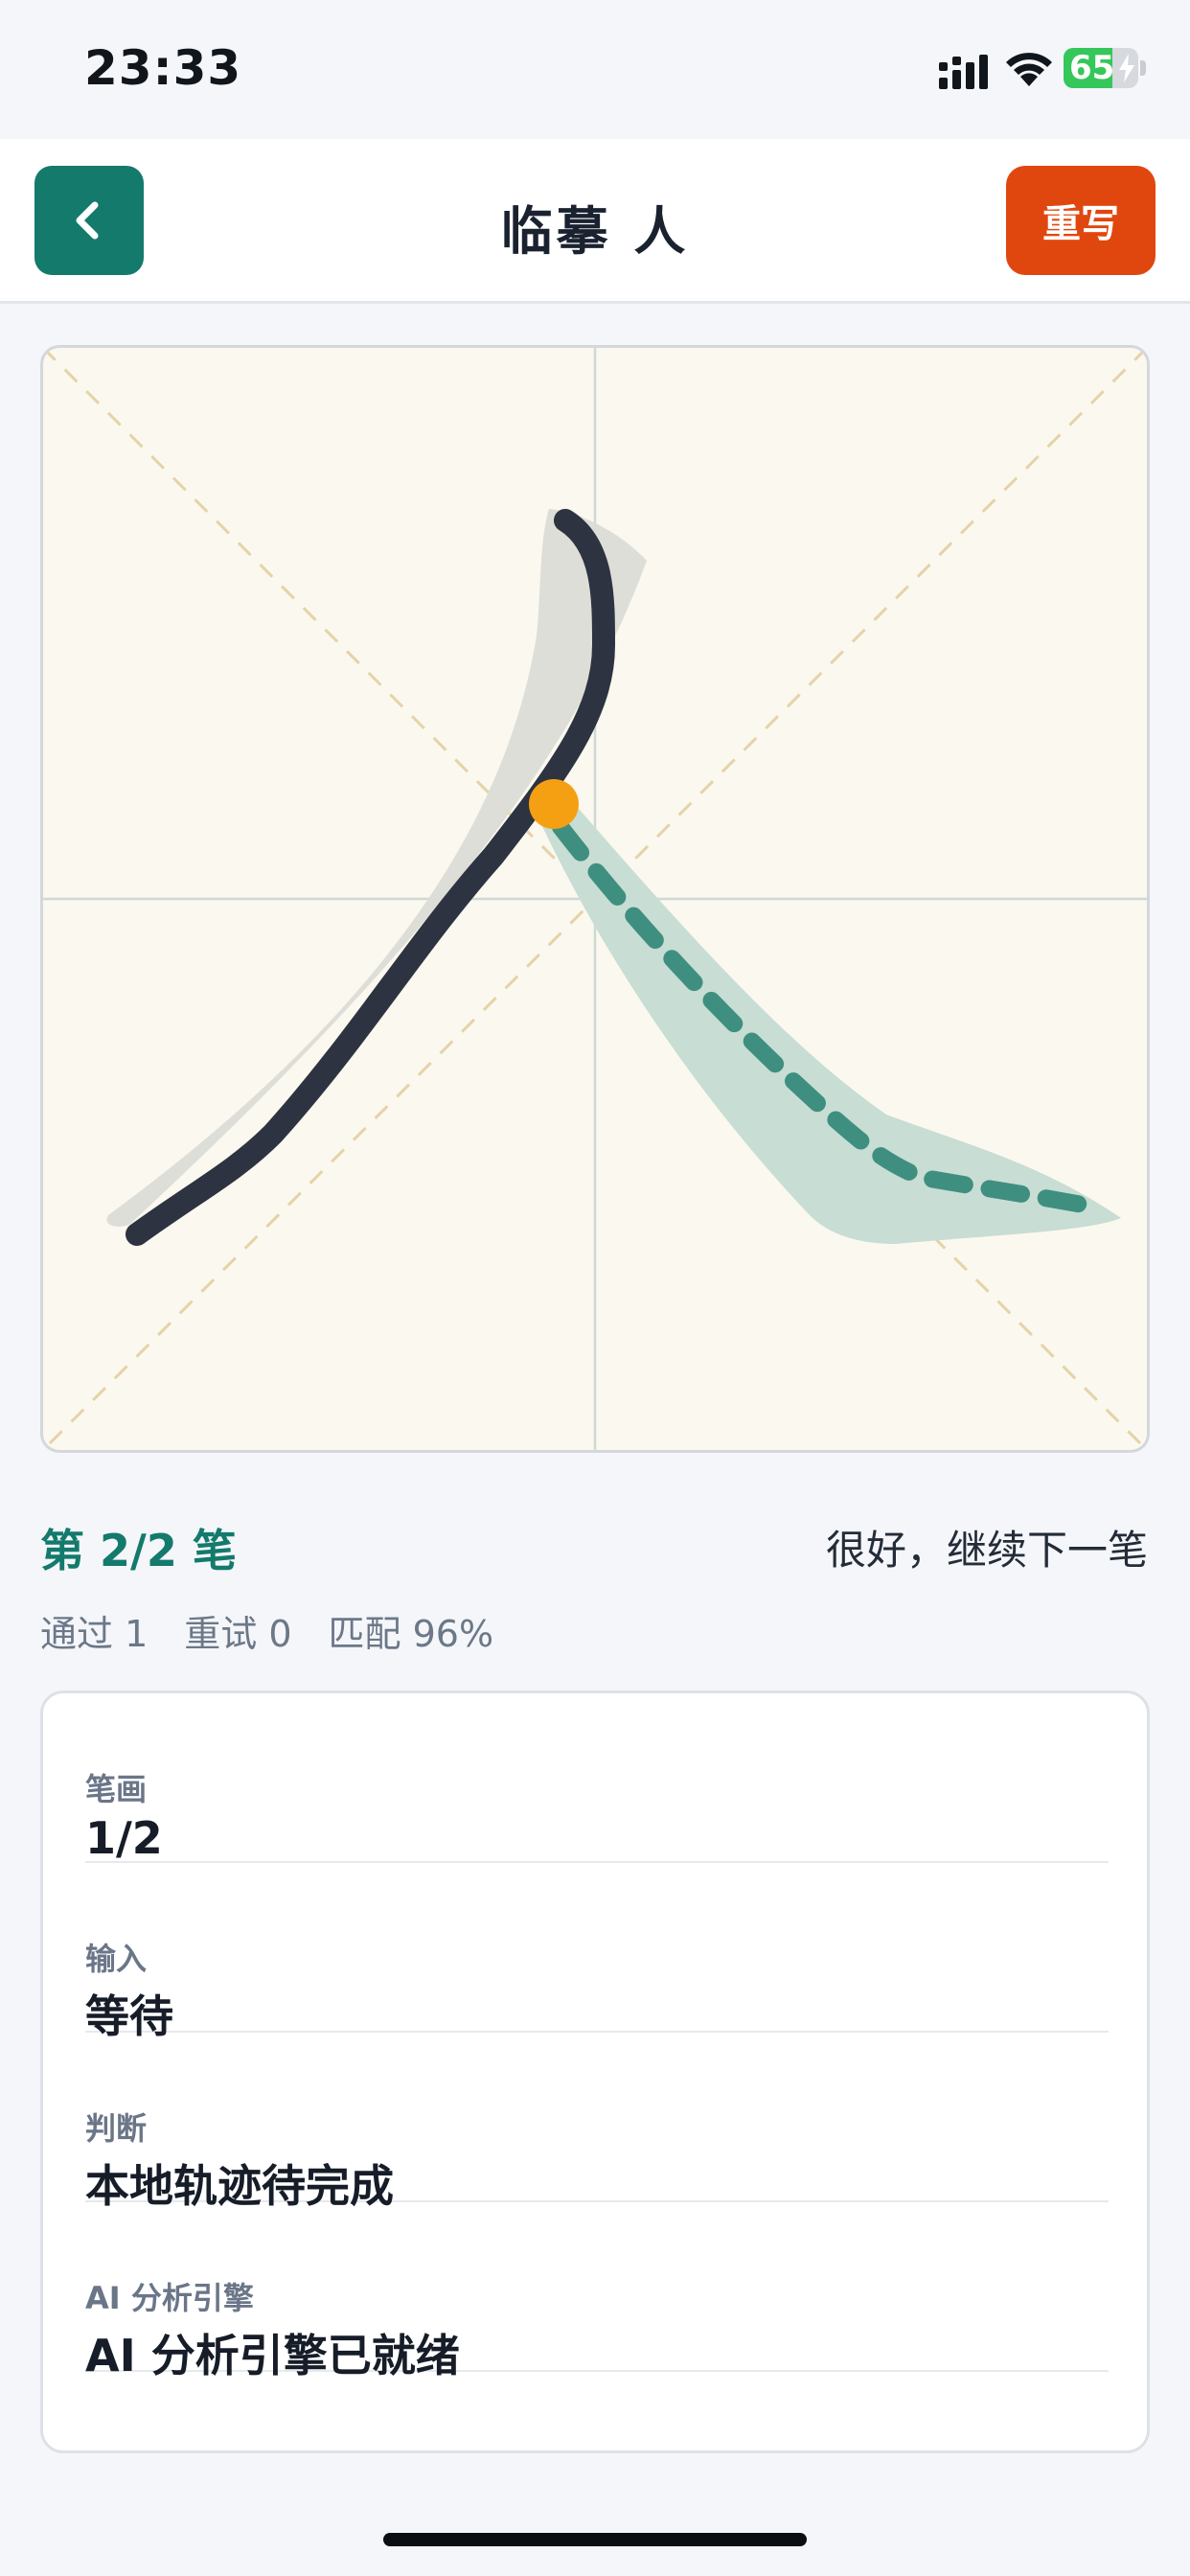 The height and width of the screenshot is (2576, 1190). What do you see at coordinates (597, 2291) in the screenshot?
I see `info-row-ai-engine: AI 分析引擎 AI 分析引擎已就绪` at bounding box center [597, 2291].